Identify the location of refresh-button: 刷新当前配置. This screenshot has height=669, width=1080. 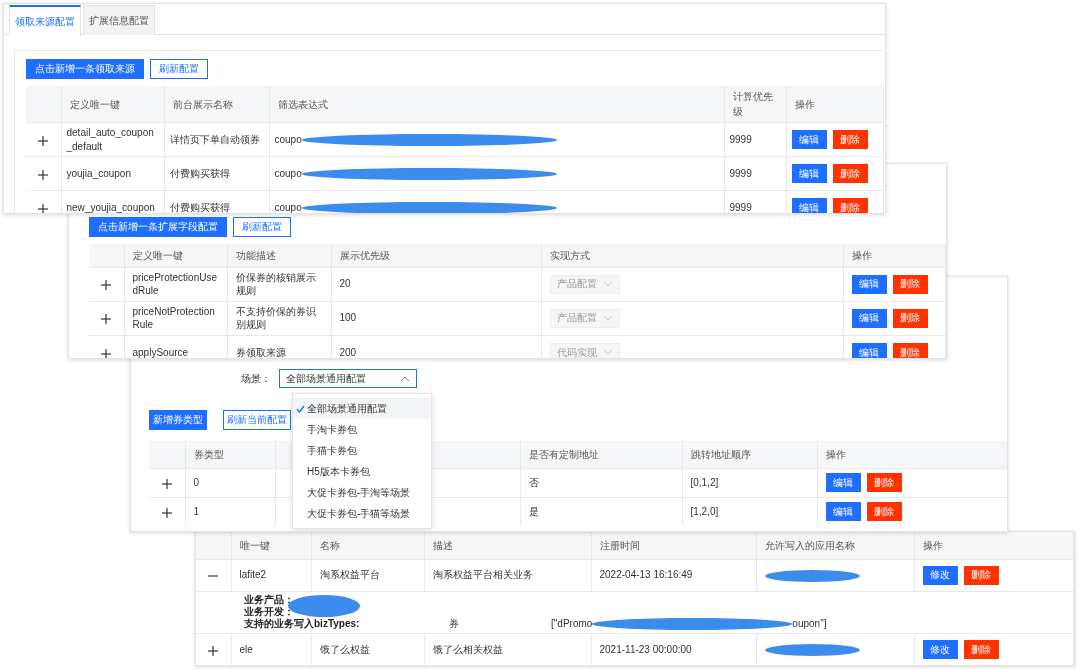
(257, 420).